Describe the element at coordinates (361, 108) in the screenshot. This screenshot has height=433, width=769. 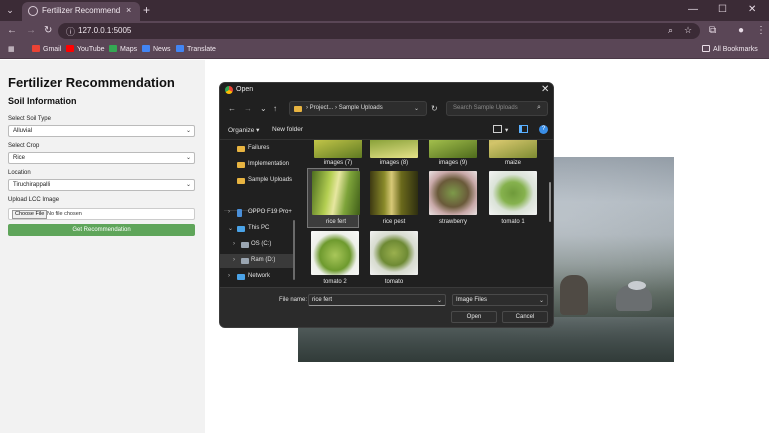
I see `breadcrumb-item: Sample Uploads` at that location.